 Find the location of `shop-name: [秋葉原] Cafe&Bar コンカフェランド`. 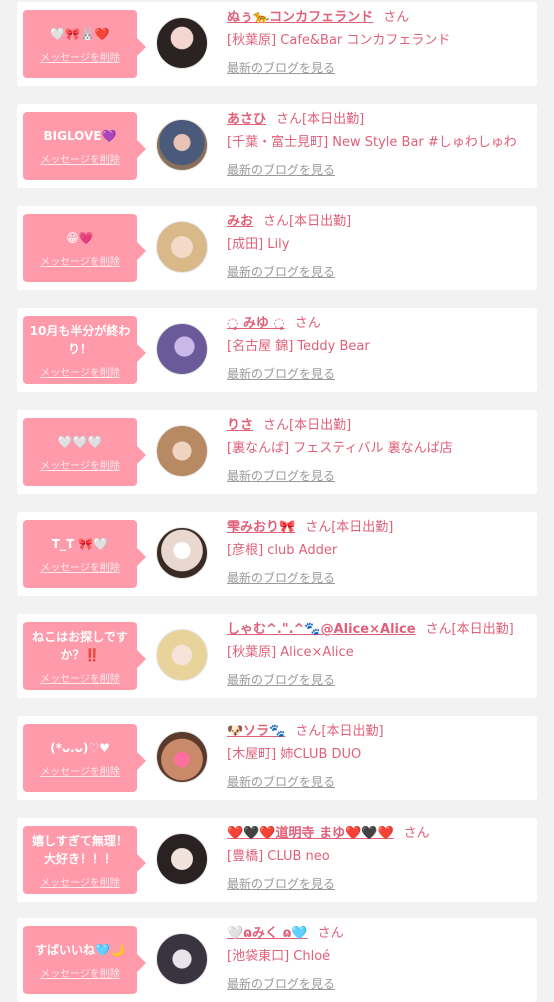

shop-name: [秋葉原] Cafe&Bar コンカフェランド is located at coordinates (339, 40).